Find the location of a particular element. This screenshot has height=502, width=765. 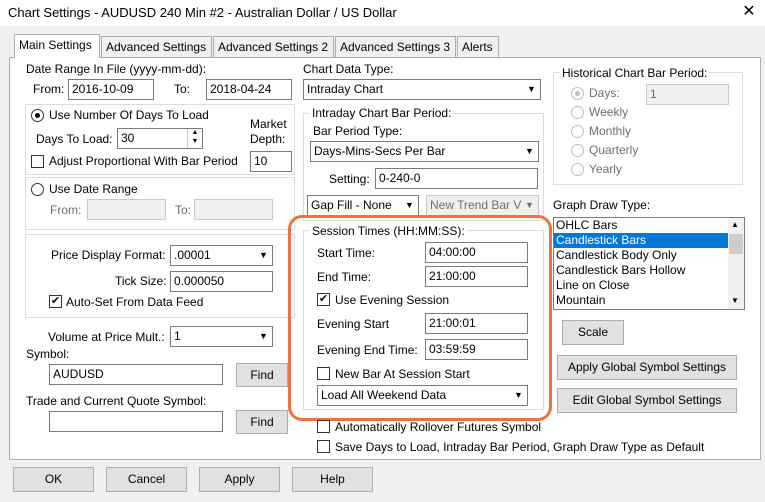

spin-down-icon: ▼ is located at coordinates (194, 143).